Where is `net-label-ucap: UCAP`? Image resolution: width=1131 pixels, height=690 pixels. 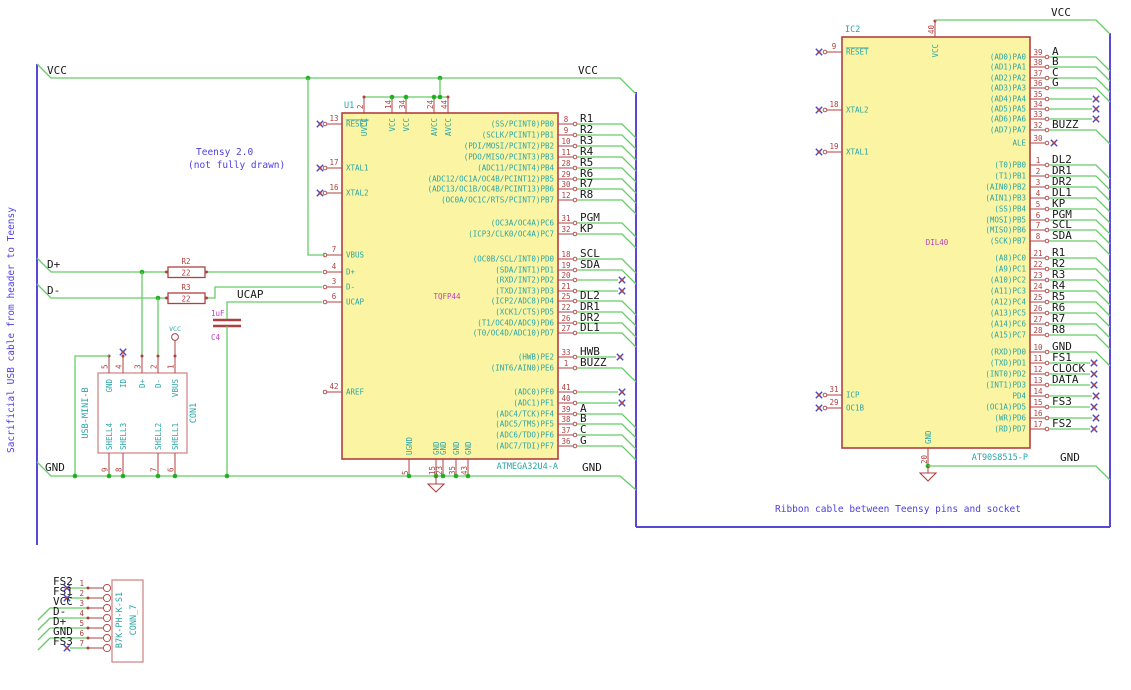 net-label-ucap: UCAP is located at coordinates (250, 294).